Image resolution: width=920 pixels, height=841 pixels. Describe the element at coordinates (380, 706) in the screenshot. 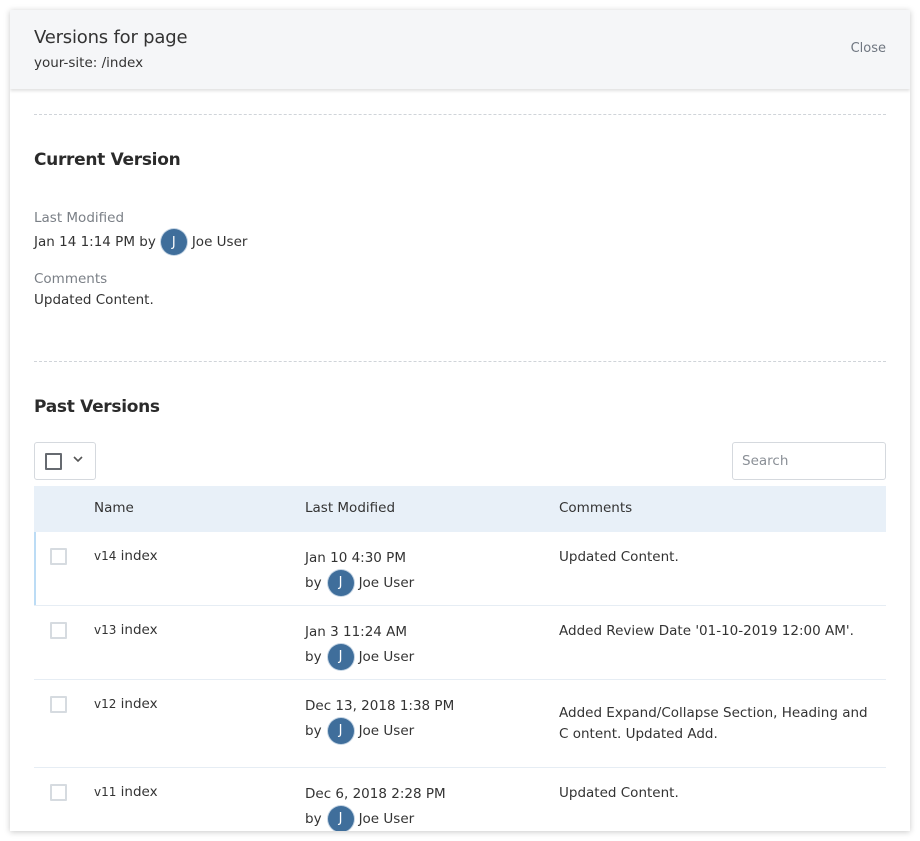

I see `modified-date: Dec 13, 2018 1:38 PM` at that location.